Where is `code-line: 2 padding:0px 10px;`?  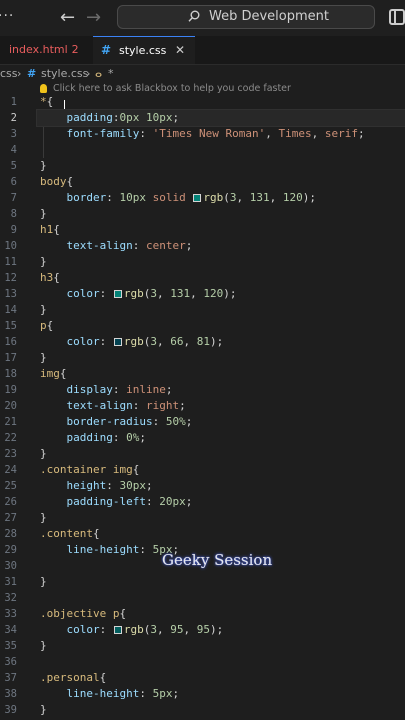
code-line: 2 padding:0px 10px; is located at coordinates (202, 118).